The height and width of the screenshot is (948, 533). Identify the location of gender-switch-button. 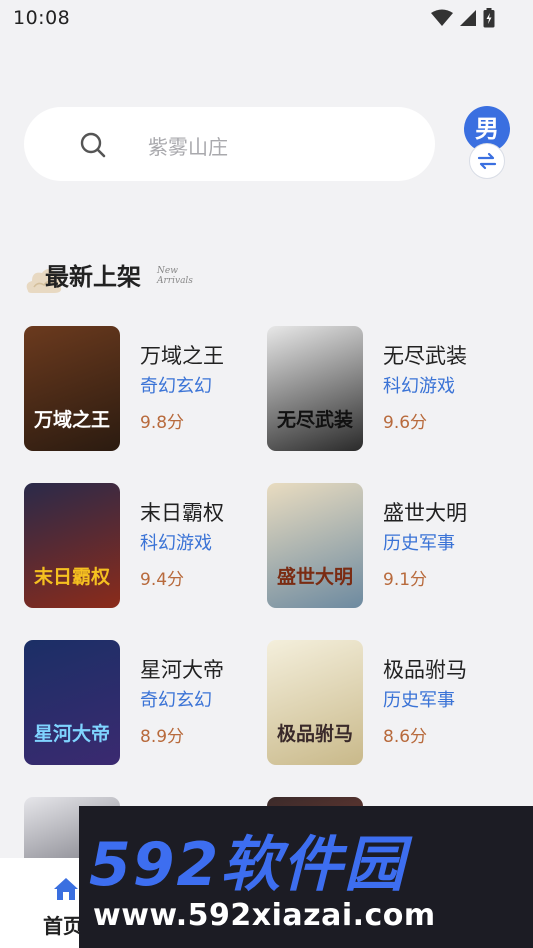
(487, 161).